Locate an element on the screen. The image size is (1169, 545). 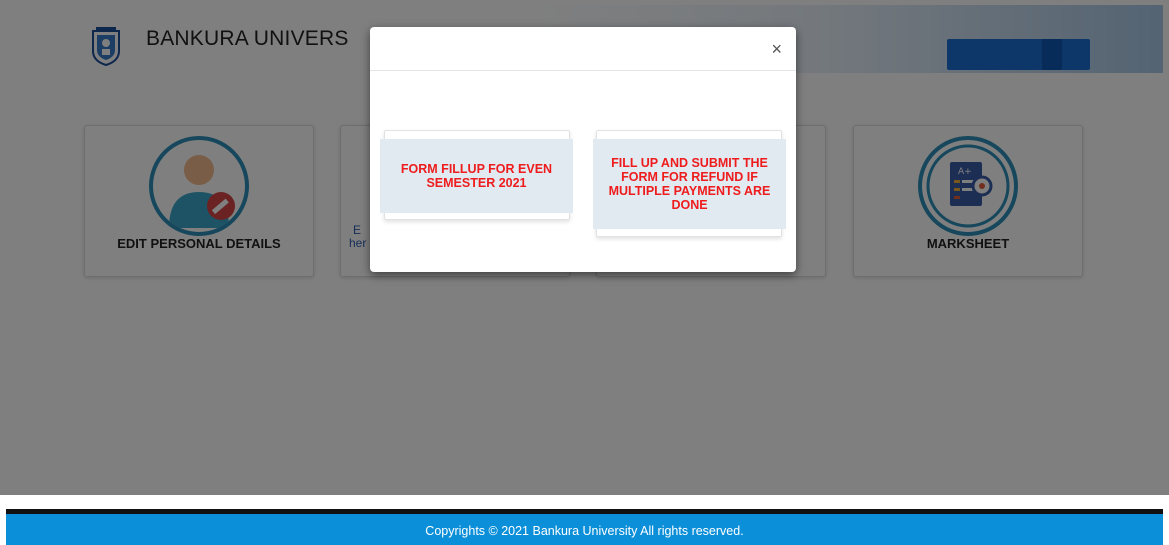
form-fillup-option: FORM FILLUP FOR EVEN SEMESTER 2021 is located at coordinates (476, 175).